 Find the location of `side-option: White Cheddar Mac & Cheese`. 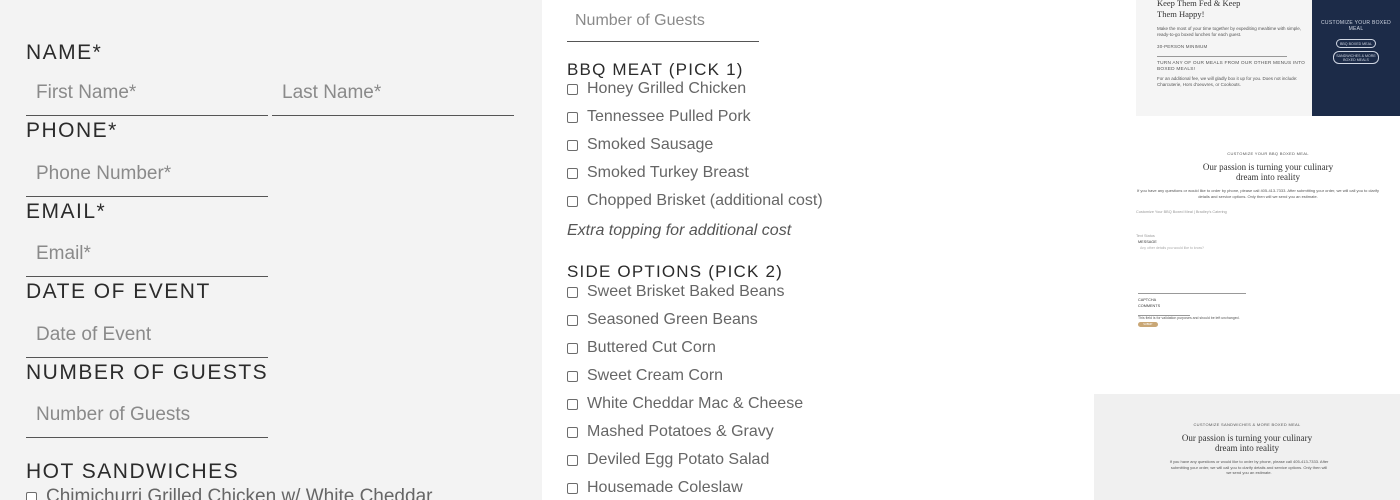

side-option: White Cheddar Mac & Cheese is located at coordinates (685, 404).